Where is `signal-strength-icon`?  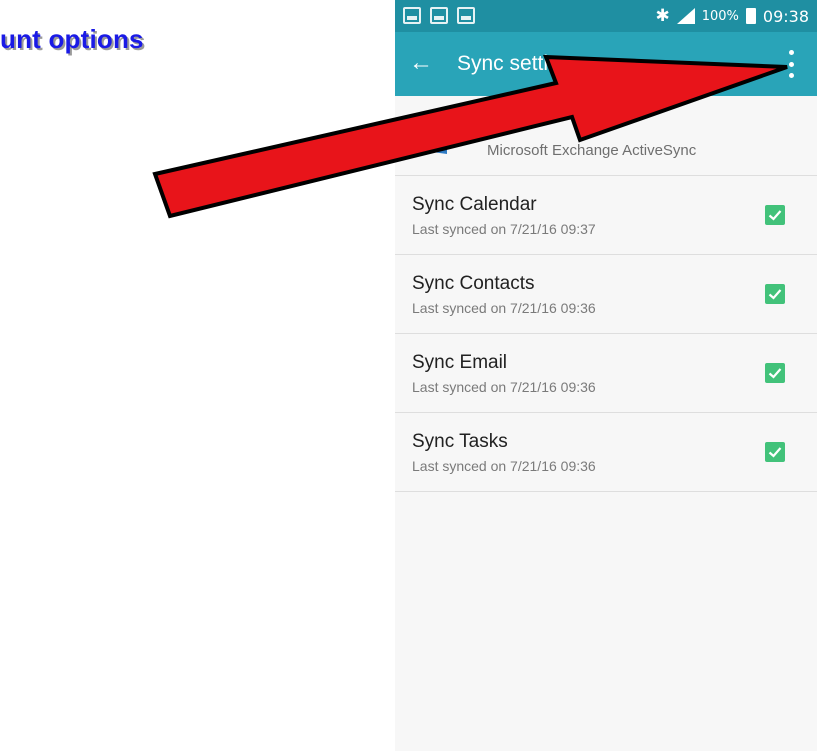
signal-strength-icon is located at coordinates (685, 16).